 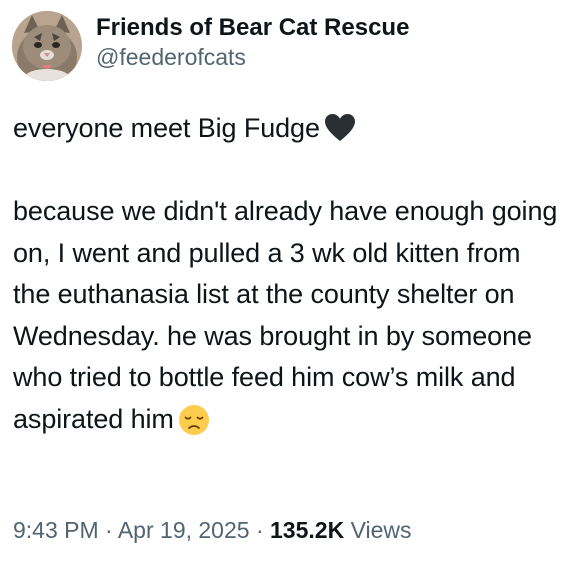 I want to click on tweet-meta: 9:43 PM · Apr 19, 2025 · 135.2K Views, so click(x=212, y=530).